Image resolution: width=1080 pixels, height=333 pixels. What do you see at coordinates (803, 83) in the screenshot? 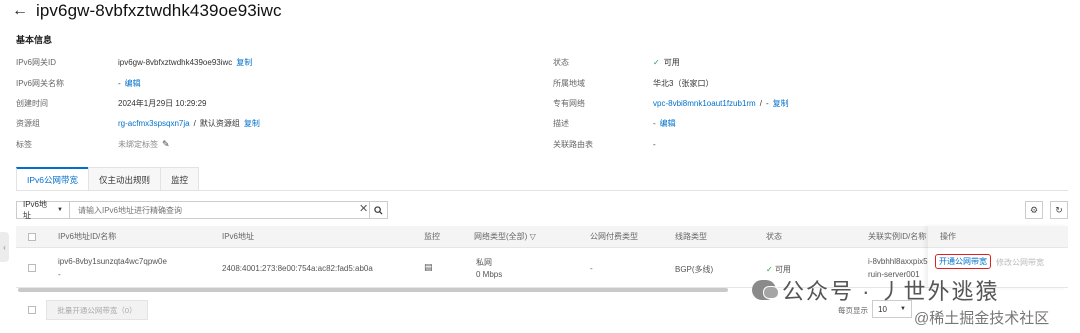
I see `info-row-region: 所属地域 华北3（张家口）` at bounding box center [803, 83].